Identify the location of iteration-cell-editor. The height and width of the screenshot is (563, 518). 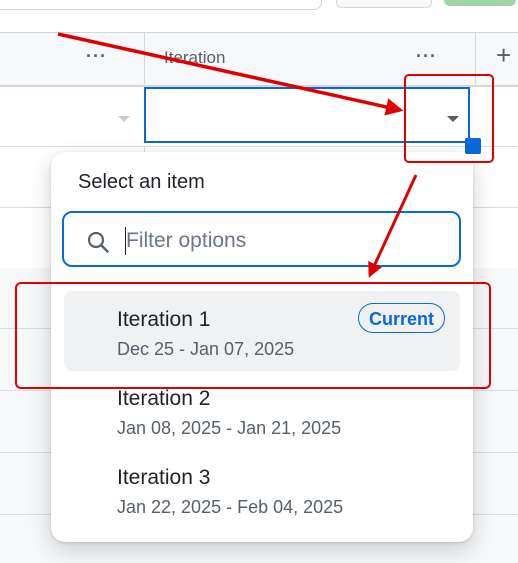
(307, 115).